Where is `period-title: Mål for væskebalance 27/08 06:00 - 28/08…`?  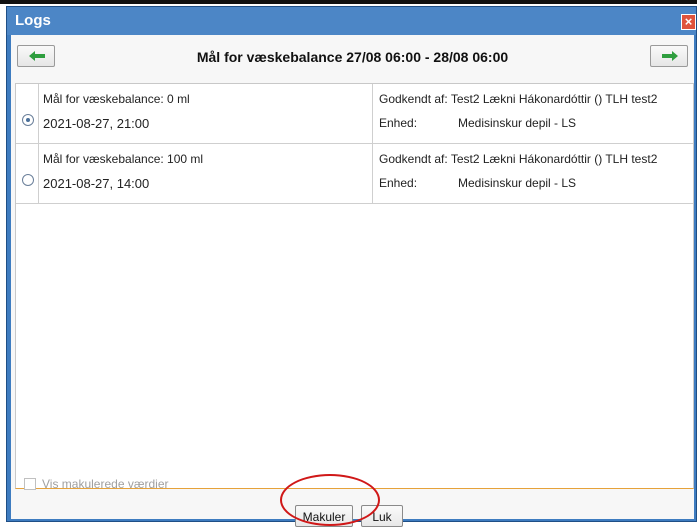 period-title: Mål for væskebalance 27/08 06:00 - 28/08… is located at coordinates (352, 57).